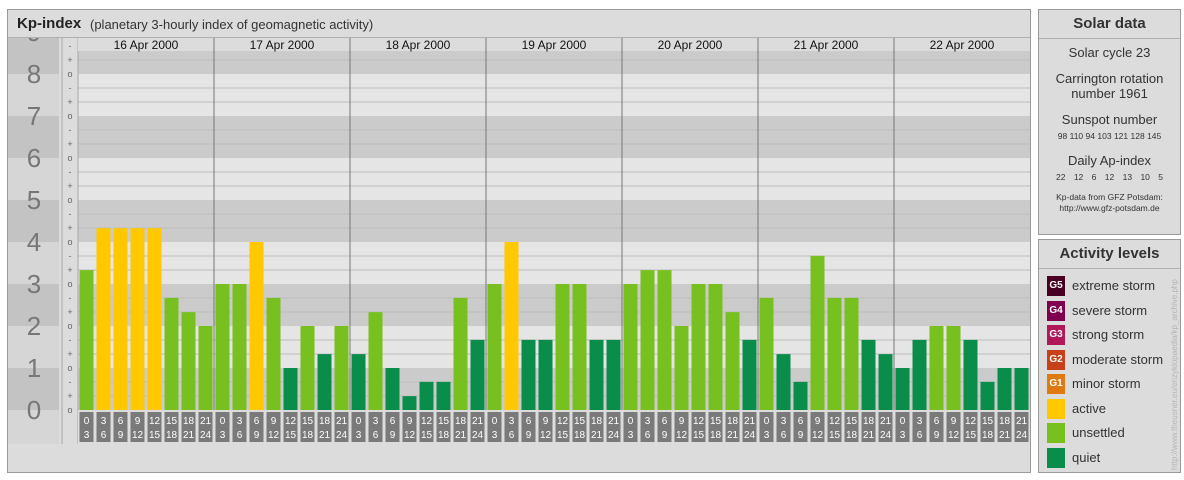  I want to click on activity-level-label: unsettled, so click(1098, 432).